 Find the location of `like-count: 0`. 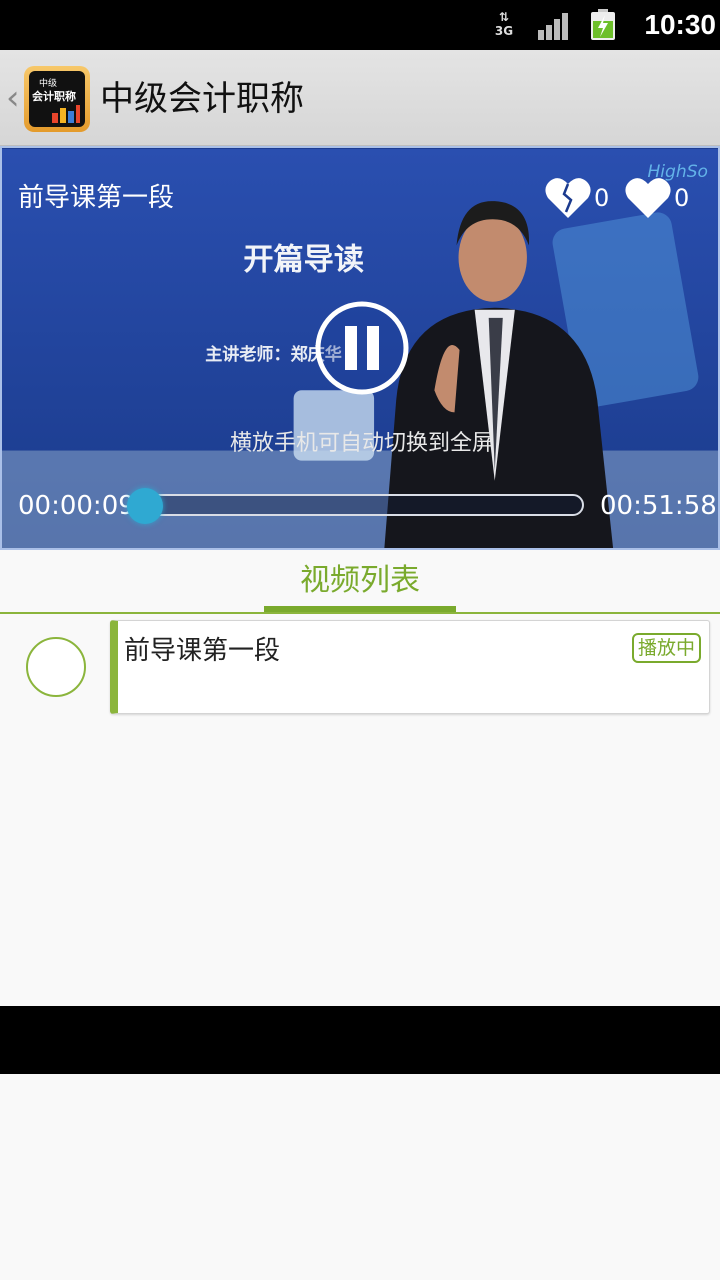

like-count: 0 is located at coordinates (682, 198).